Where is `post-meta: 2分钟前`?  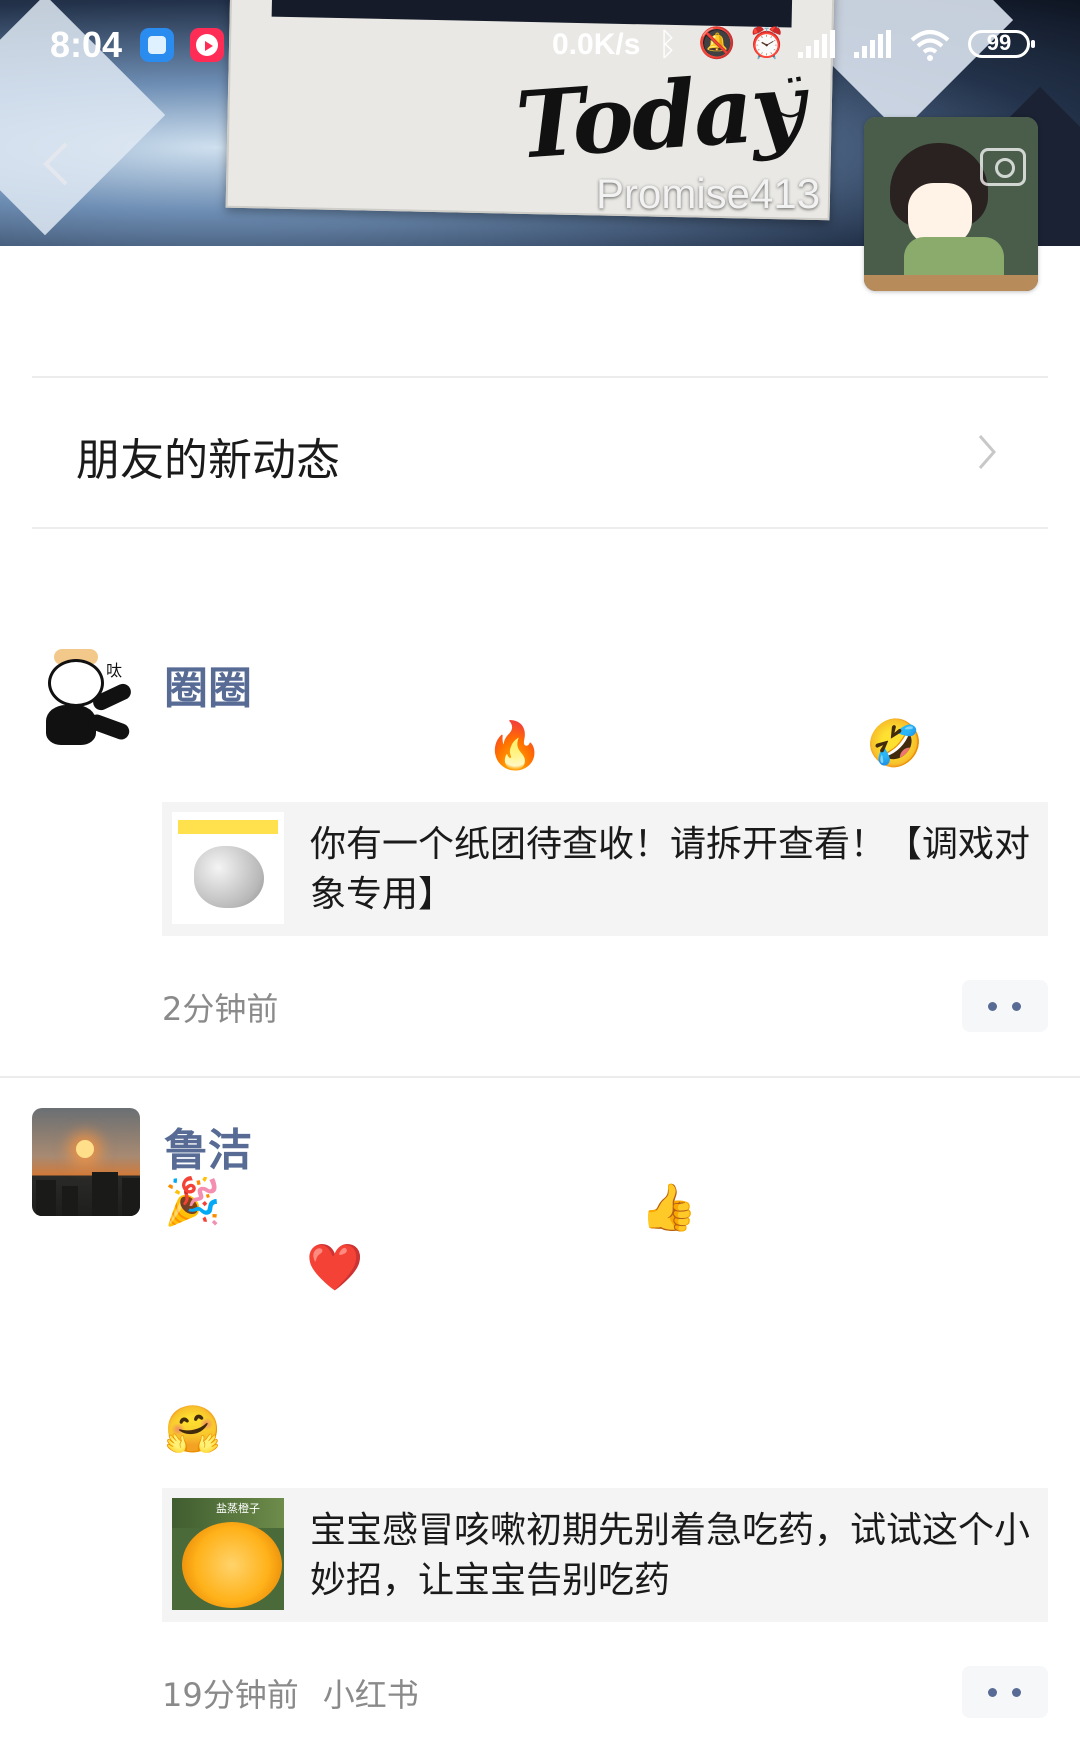 post-meta: 2分钟前 is located at coordinates (220, 1007).